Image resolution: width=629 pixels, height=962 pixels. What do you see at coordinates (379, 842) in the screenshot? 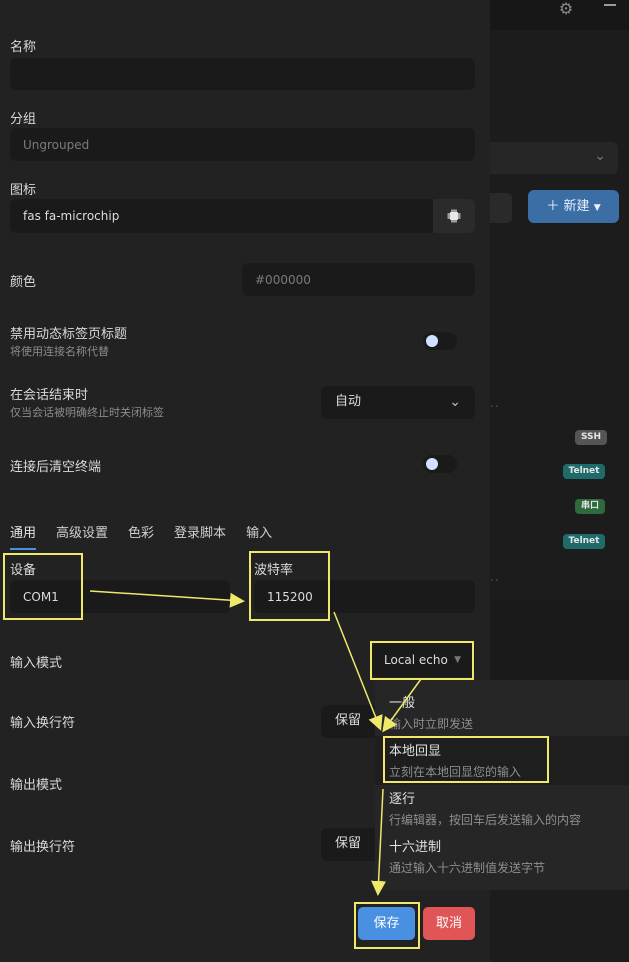
I see `arrow-to-save` at bounding box center [379, 842].